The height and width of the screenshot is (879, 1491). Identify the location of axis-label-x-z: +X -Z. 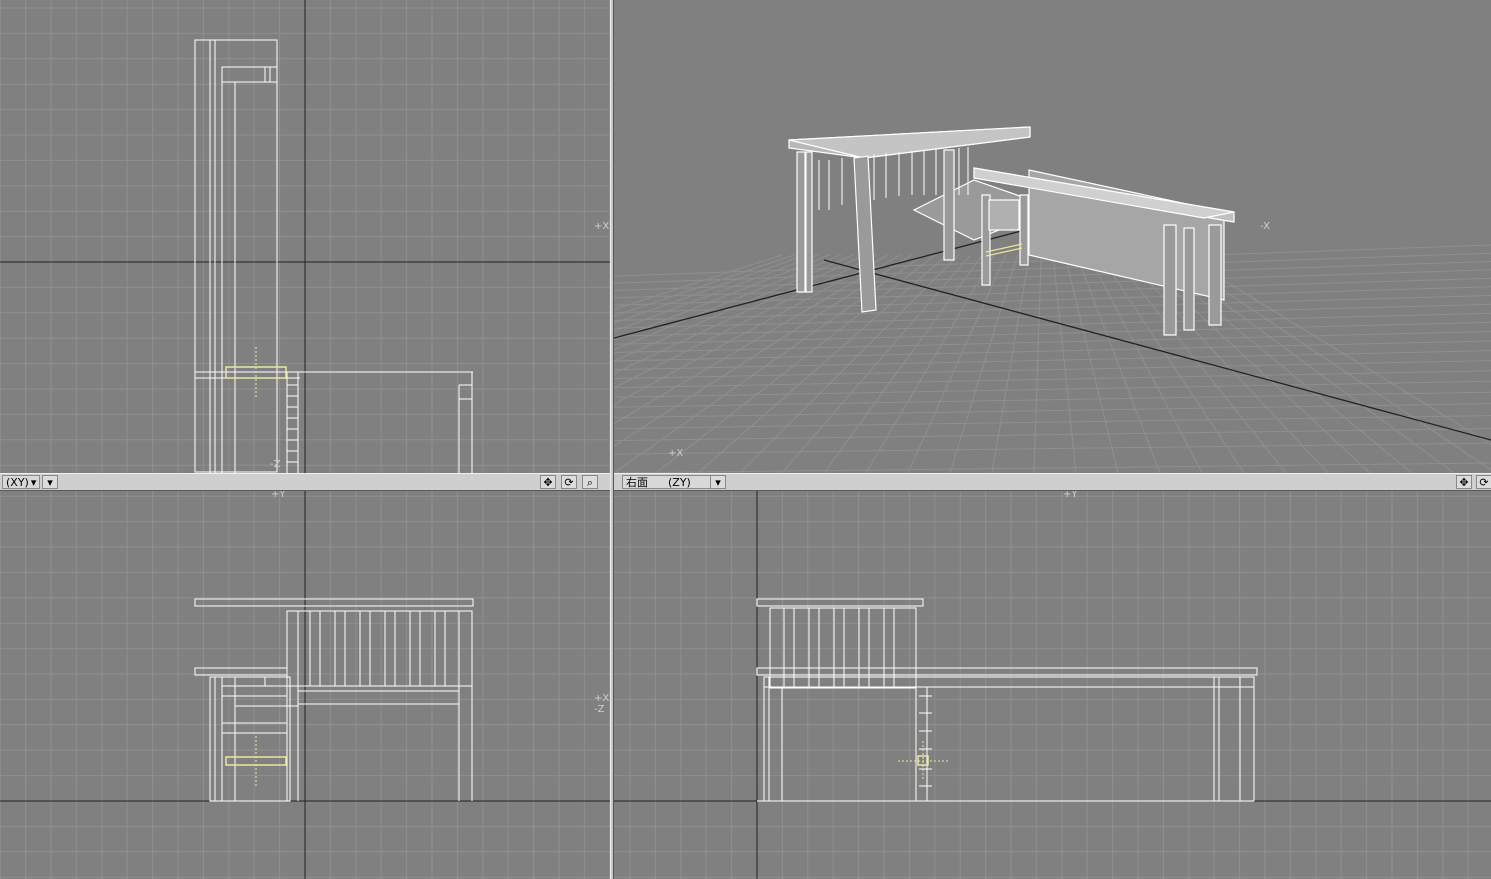
(602, 704).